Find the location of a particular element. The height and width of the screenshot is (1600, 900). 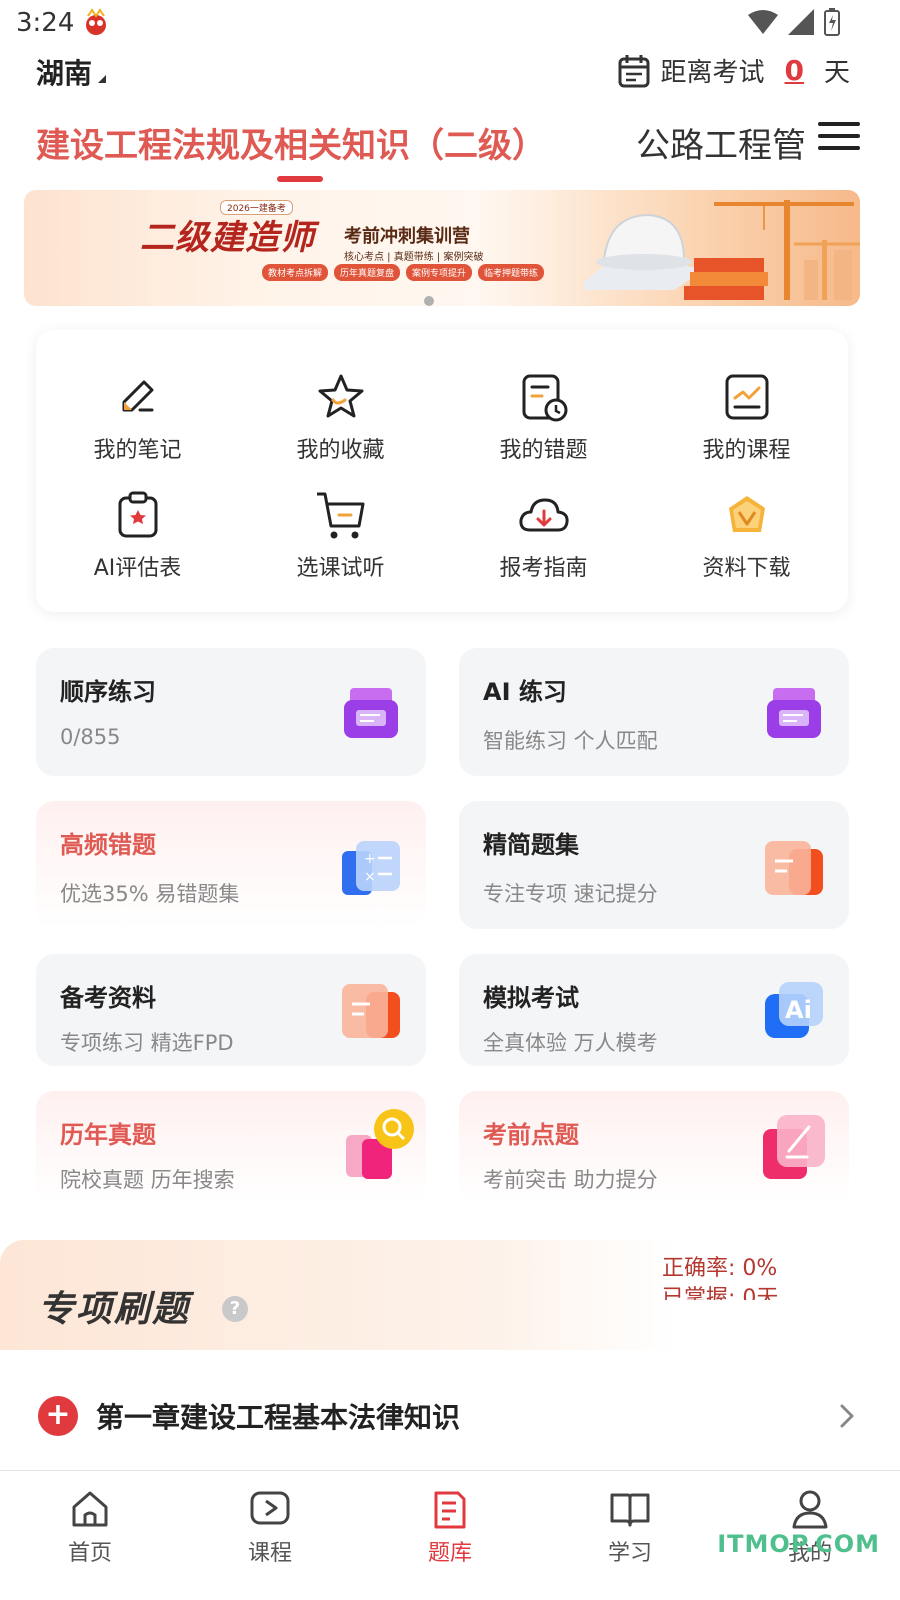

card-sequential-practice: 顺序练习 0/855 is located at coordinates (231, 712).